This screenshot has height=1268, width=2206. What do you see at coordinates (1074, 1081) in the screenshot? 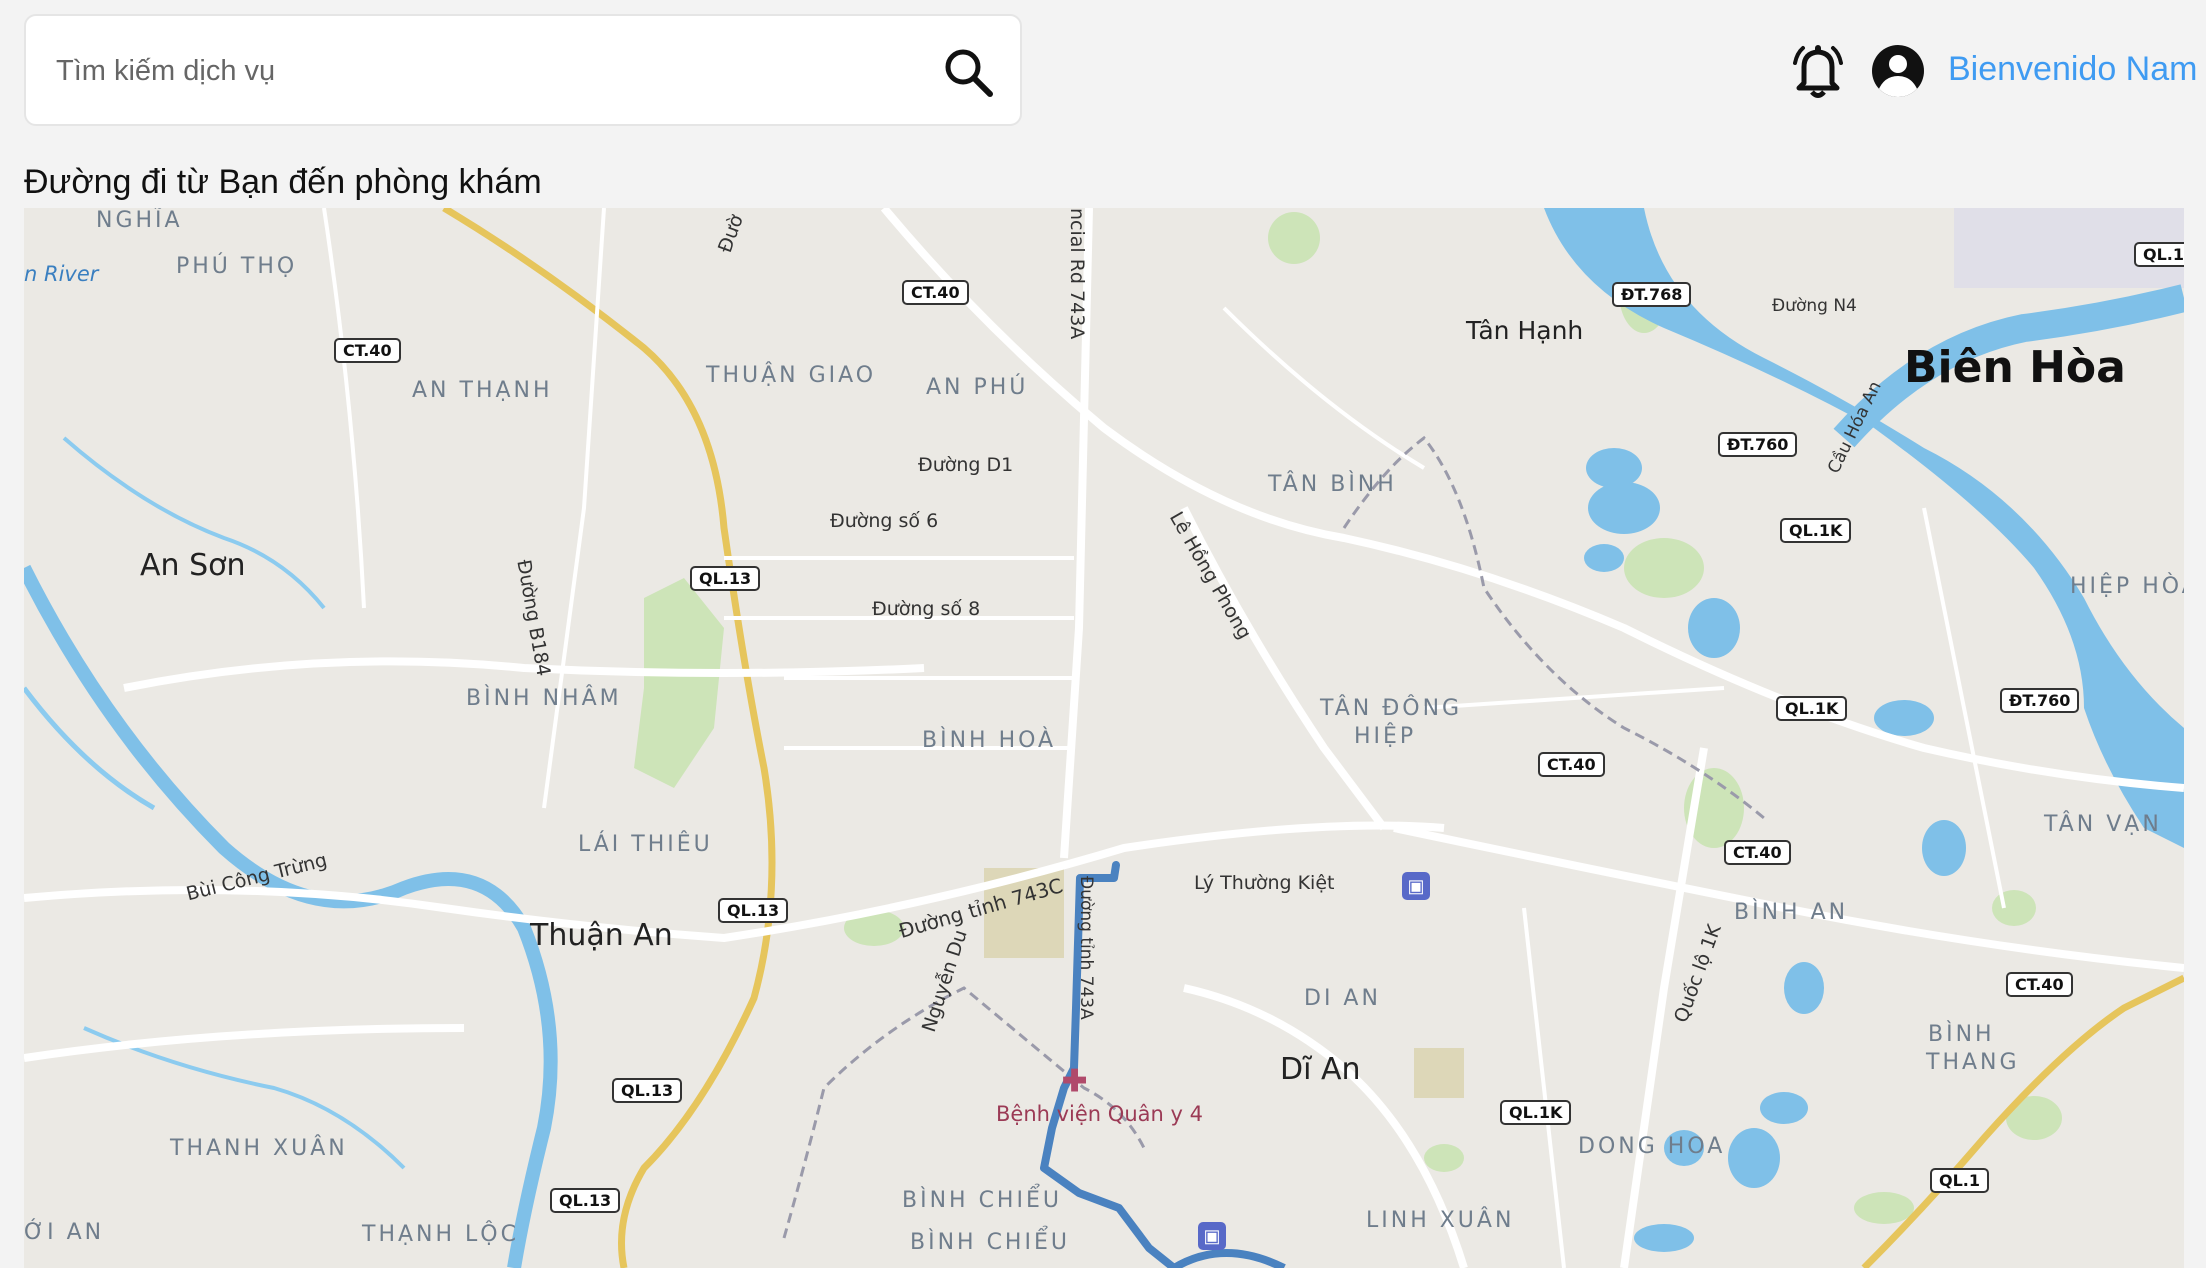
I see `hospital-icon: ✚` at bounding box center [1074, 1081].